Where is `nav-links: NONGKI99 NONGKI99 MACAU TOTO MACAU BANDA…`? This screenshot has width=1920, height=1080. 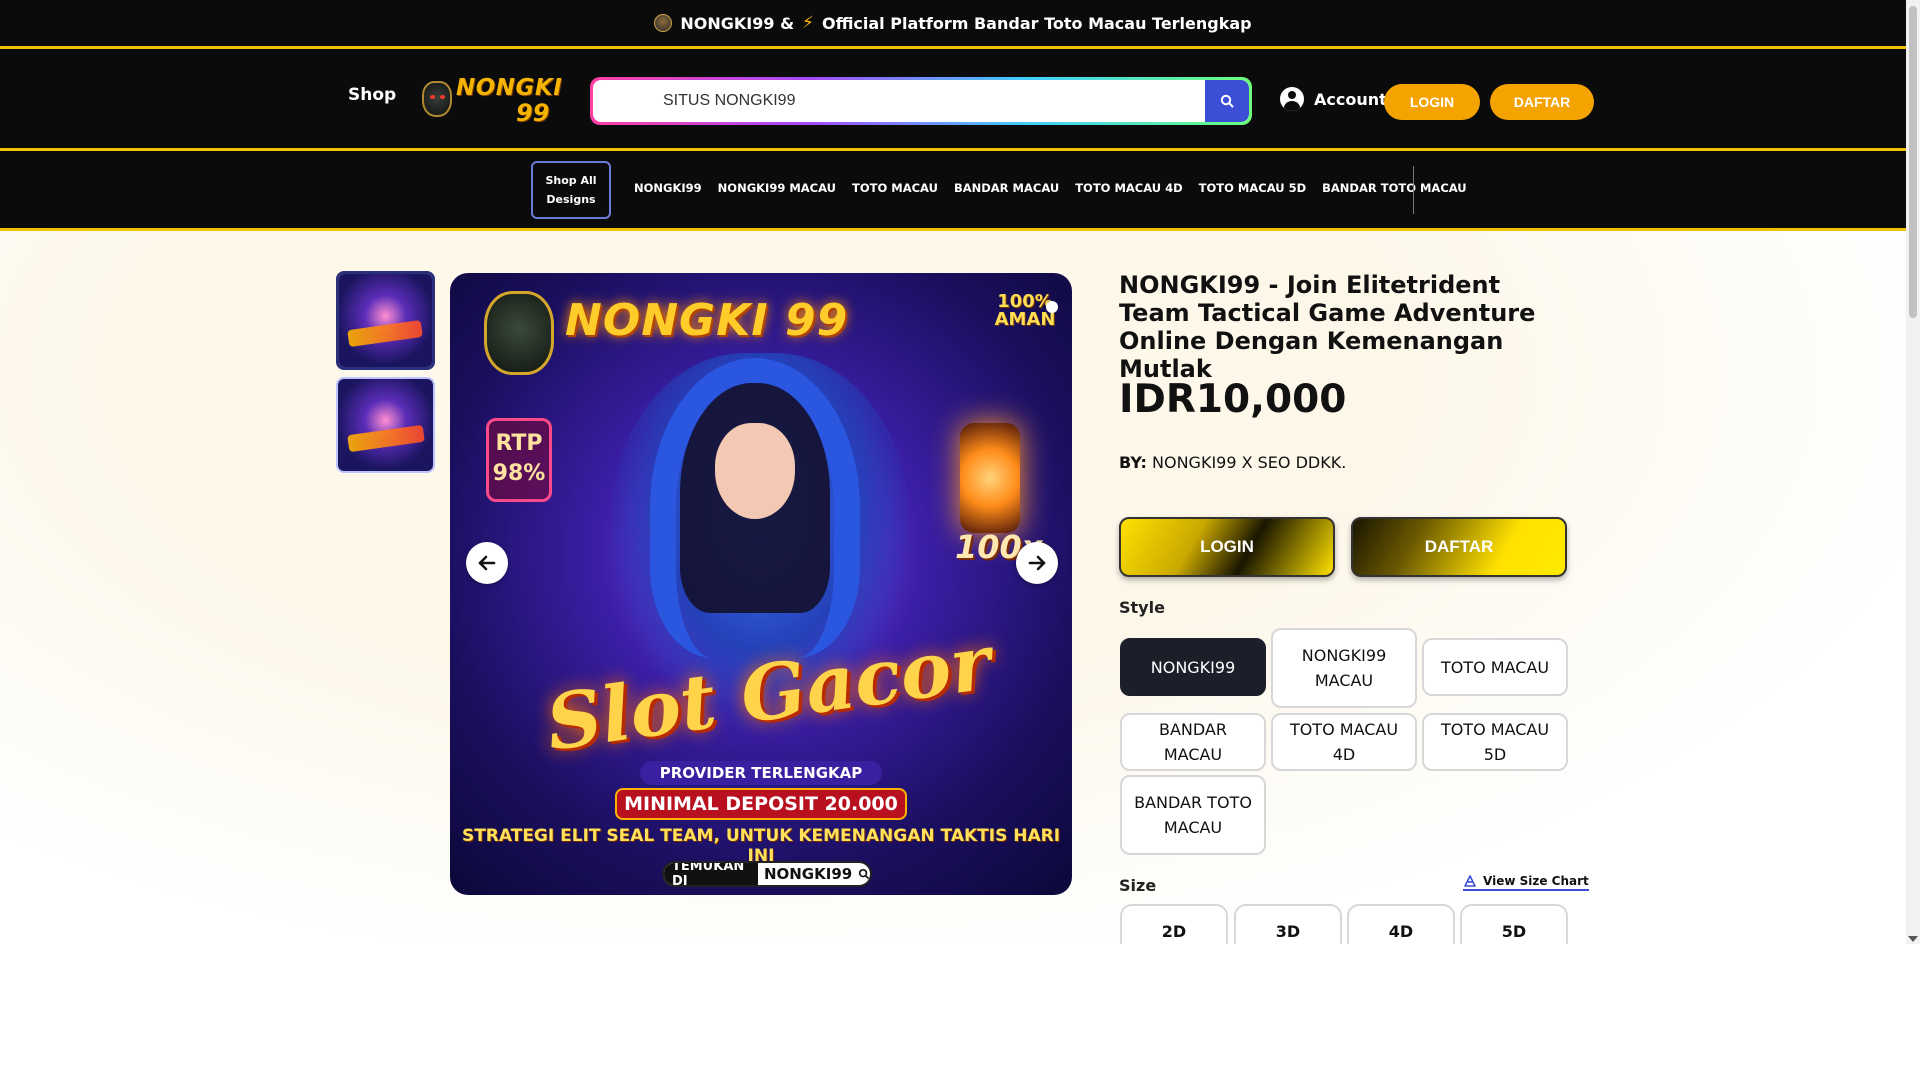 nav-links: NONGKI99 NONGKI99 MACAU TOTO MACAU BANDA… is located at coordinates (1050, 188).